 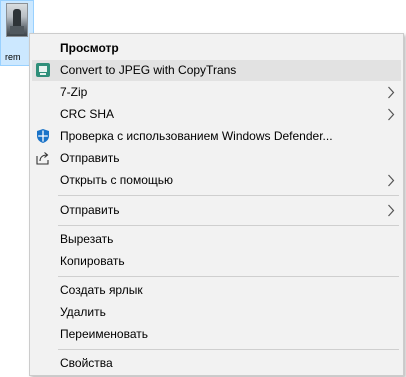 I want to click on menu-item-rename: Переименовать, so click(x=216, y=334).